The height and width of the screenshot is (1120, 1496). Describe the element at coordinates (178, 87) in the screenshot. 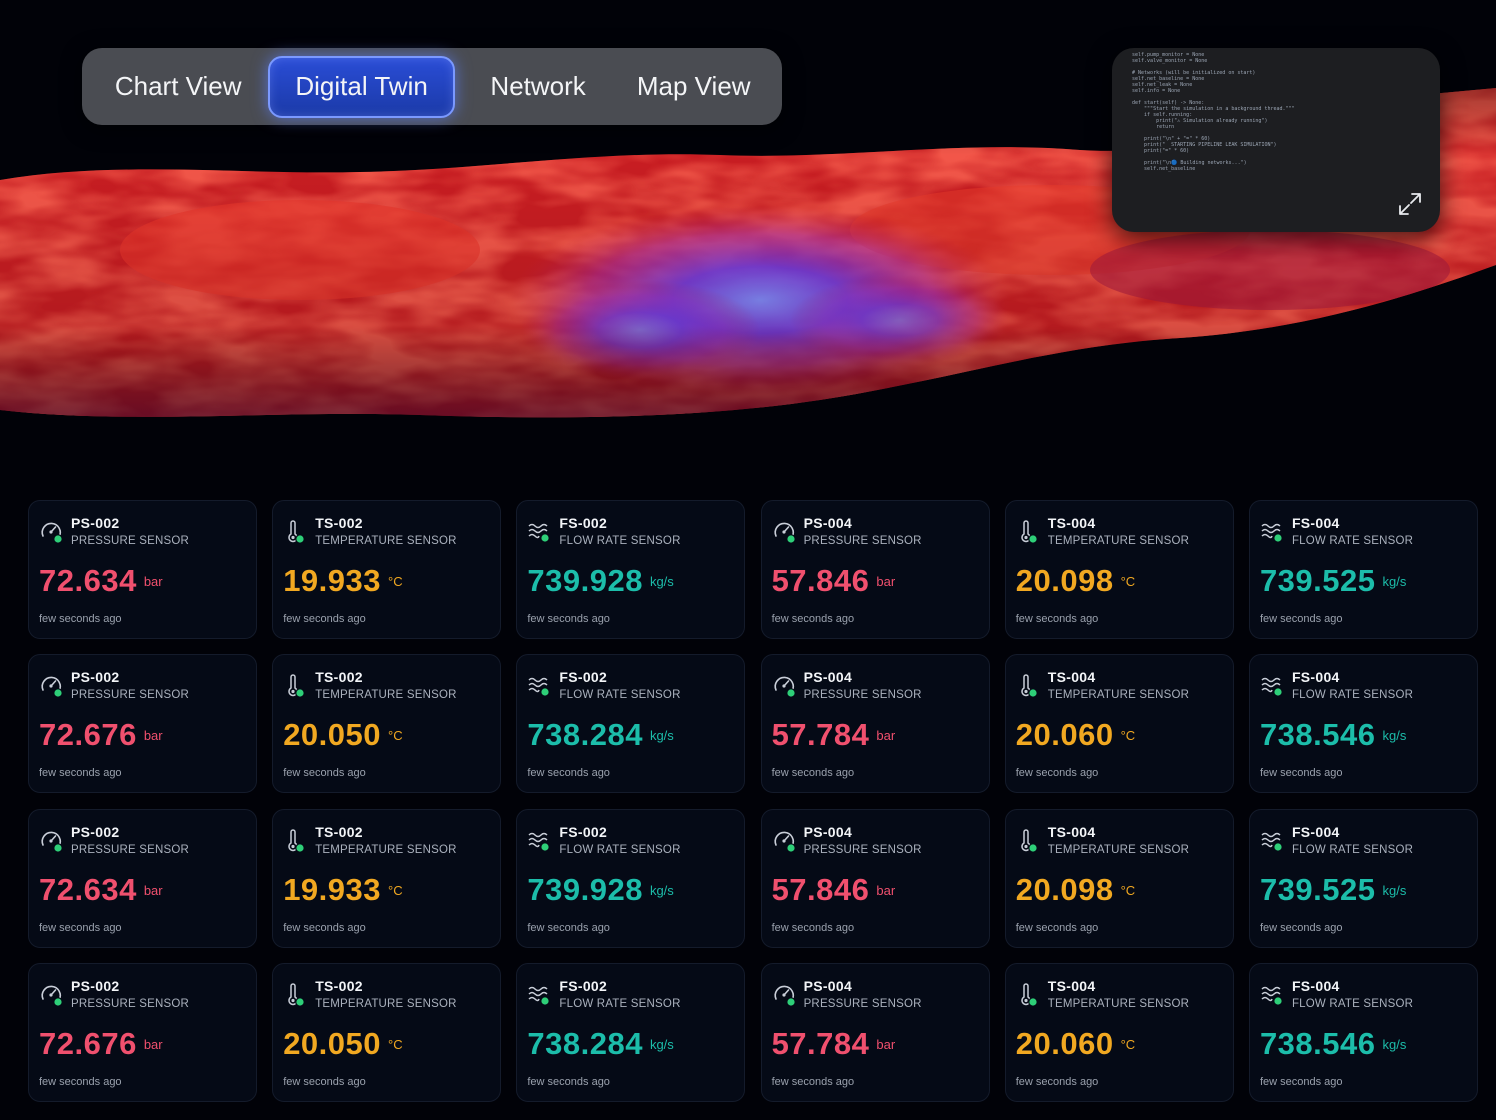

I see `tab-chart-view: Chart View` at that location.